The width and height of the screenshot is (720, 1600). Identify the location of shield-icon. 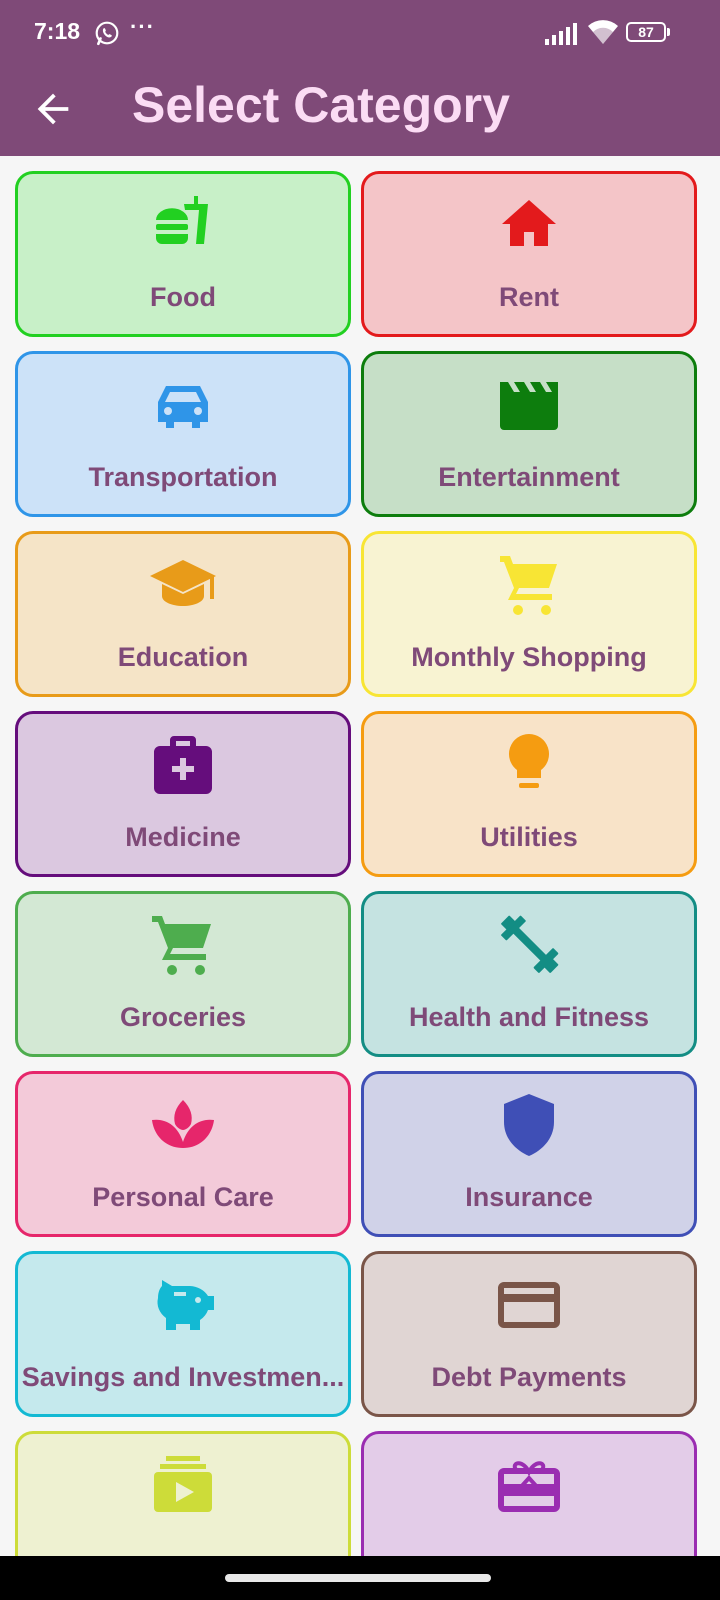
(529, 1125).